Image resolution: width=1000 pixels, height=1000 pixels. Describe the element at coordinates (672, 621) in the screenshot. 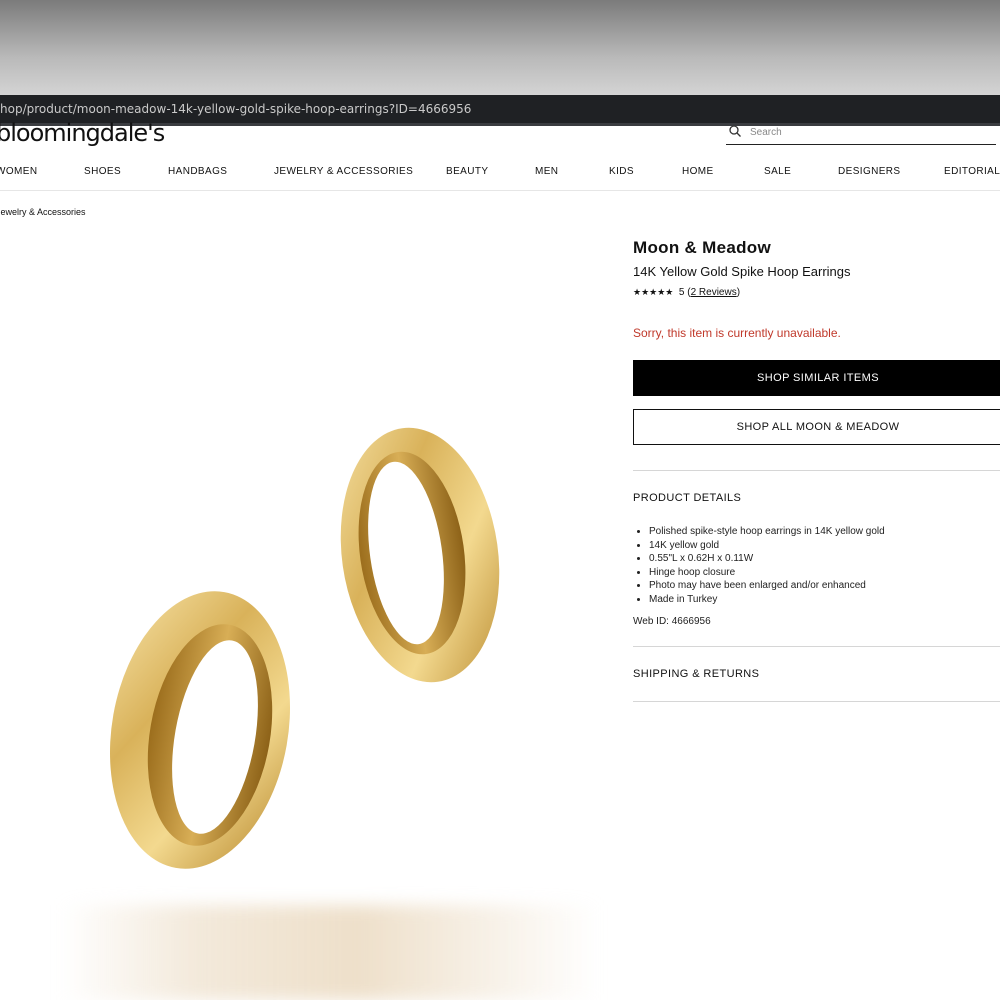

I see `web-id: Web ID: 4666956` at that location.